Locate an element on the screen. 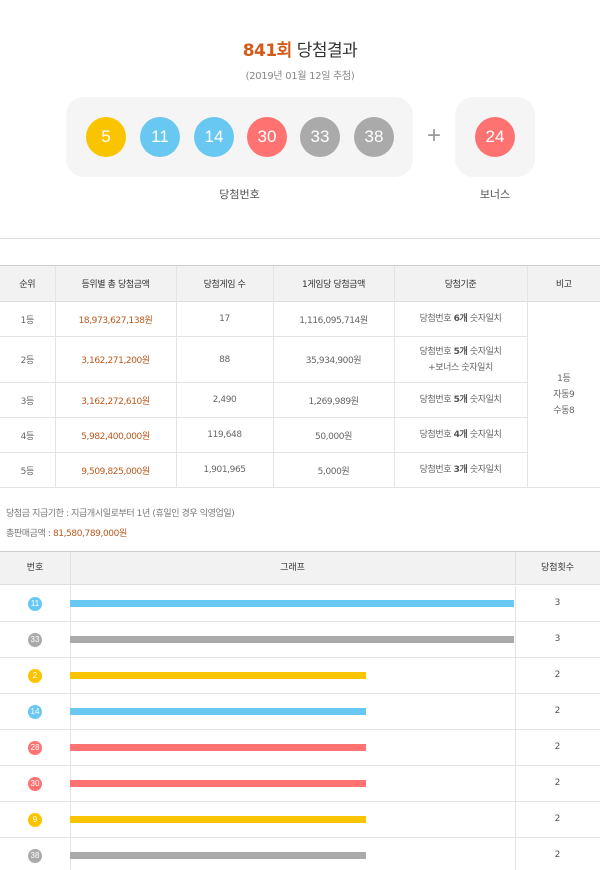 Image resolution: width=600 pixels, height=870 pixels. stats-number-ball: 14 is located at coordinates (35, 712).